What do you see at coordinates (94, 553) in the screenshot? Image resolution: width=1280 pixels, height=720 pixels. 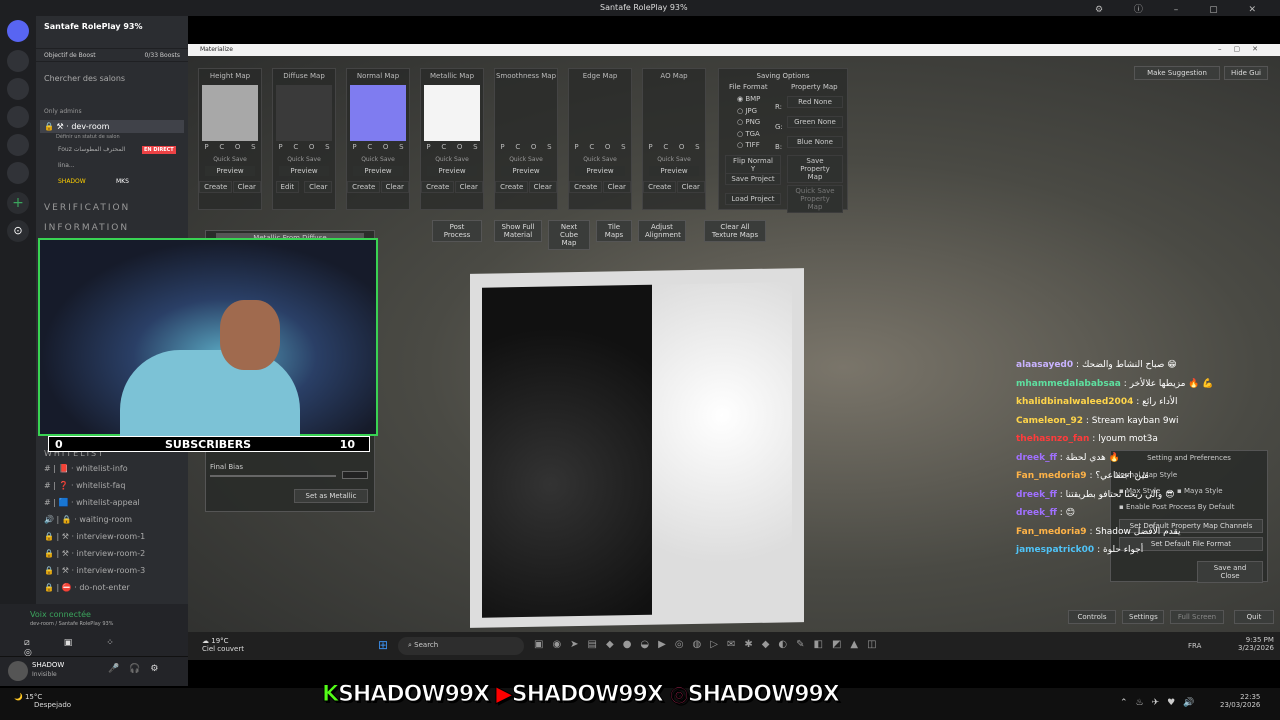 I see `channel-interview-room-2: 🔒 | ⚒ · interview-room-2` at bounding box center [94, 553].